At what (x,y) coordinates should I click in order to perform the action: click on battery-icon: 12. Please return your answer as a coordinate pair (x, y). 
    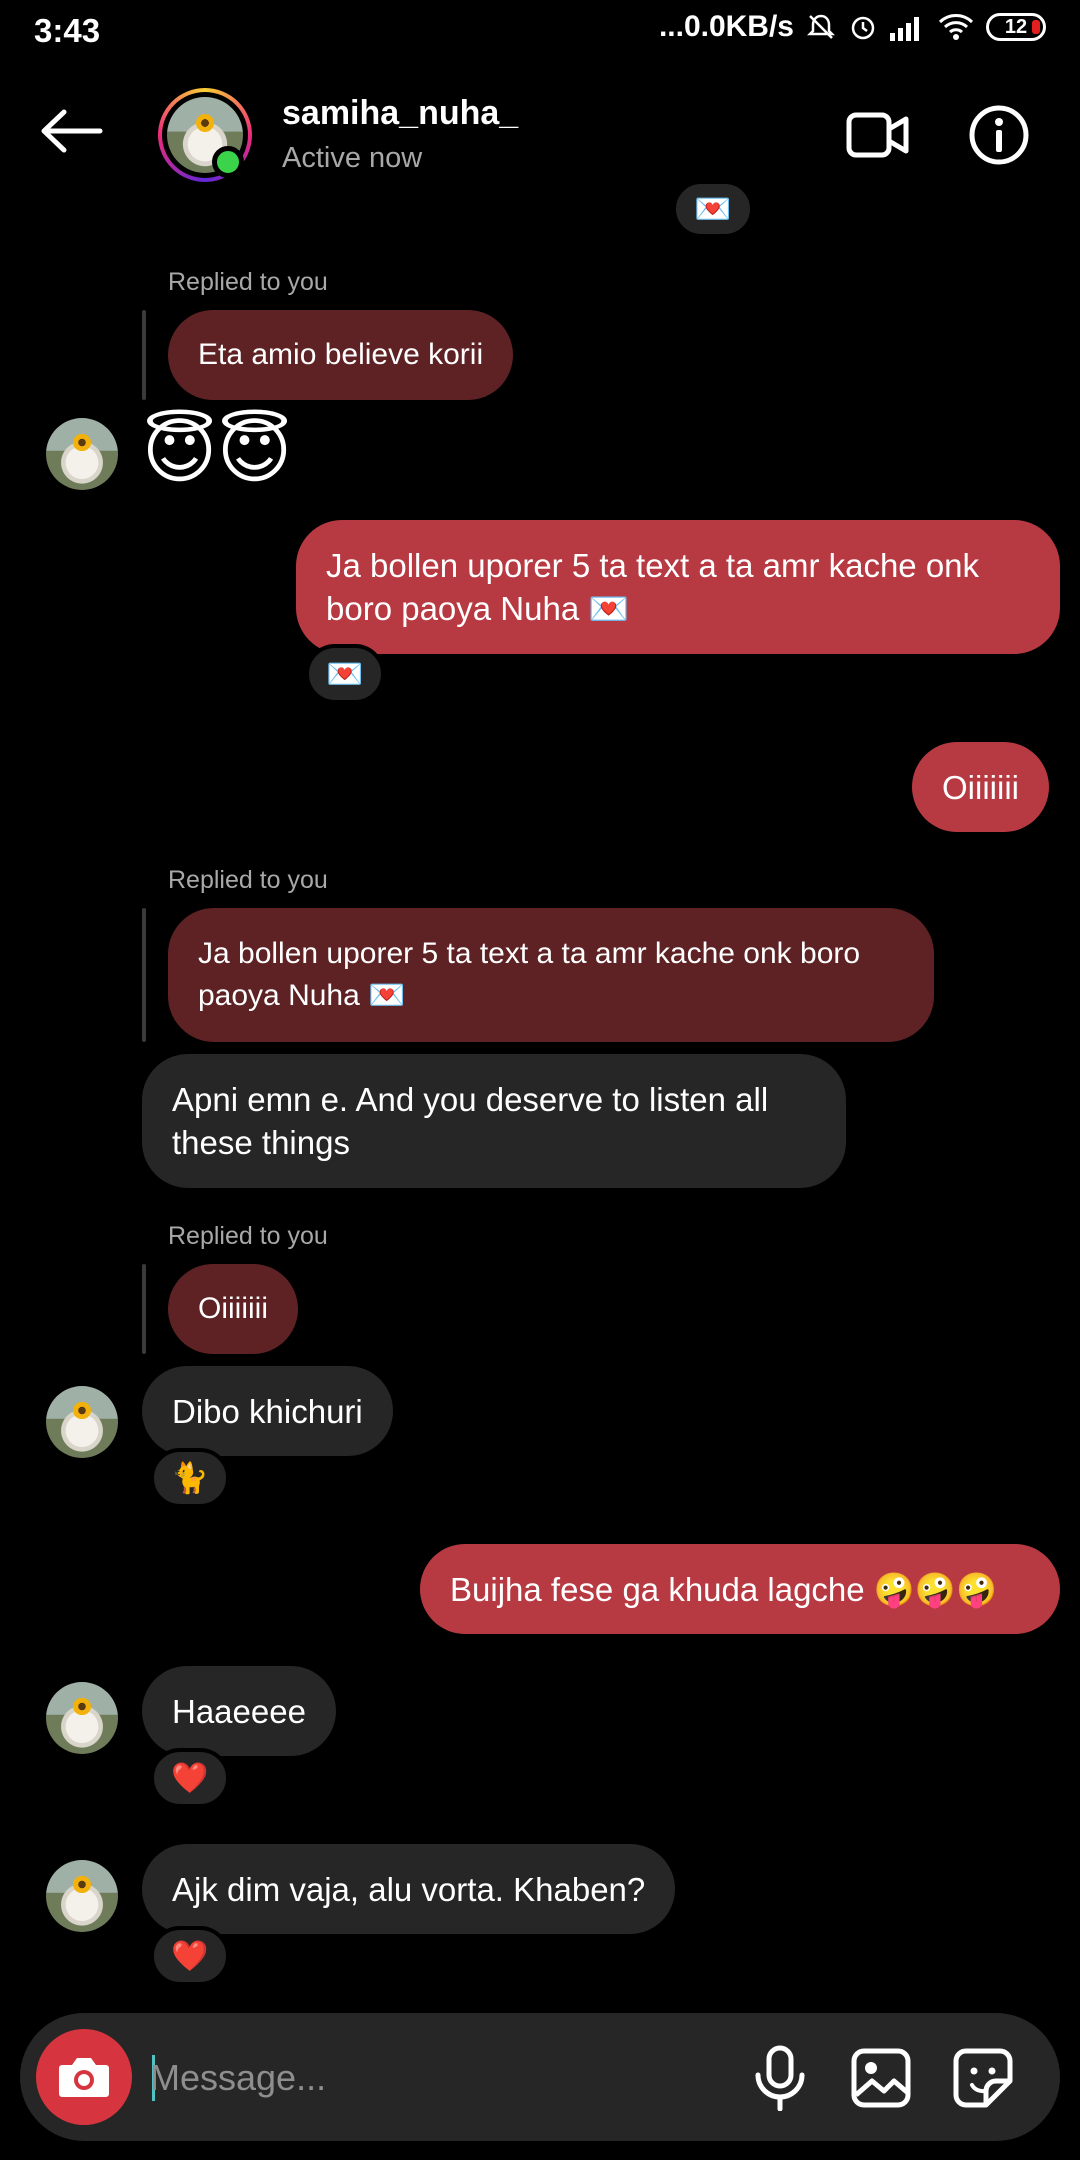
    Looking at the image, I should click on (1016, 27).